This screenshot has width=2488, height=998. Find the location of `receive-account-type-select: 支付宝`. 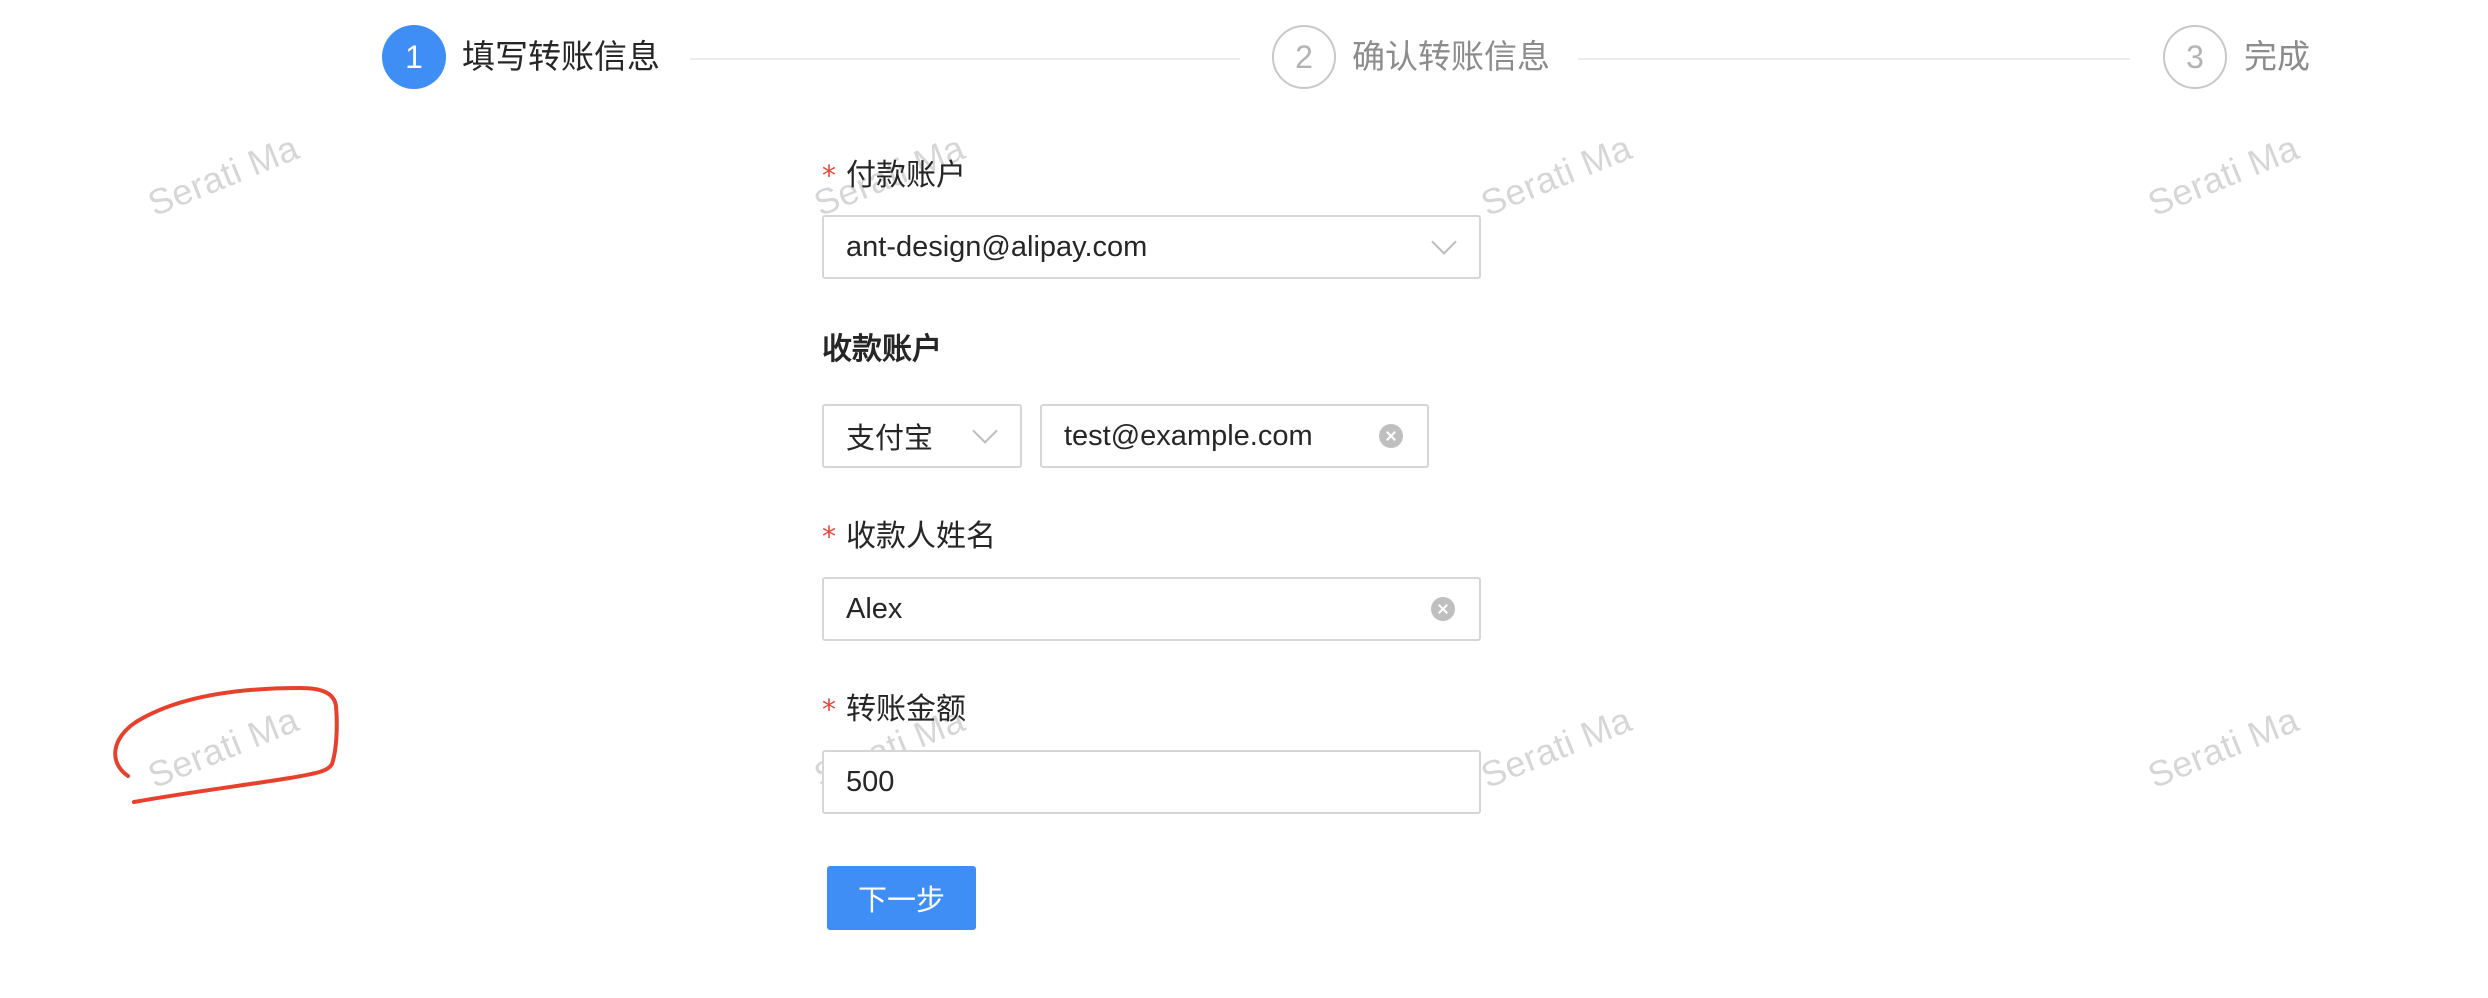

receive-account-type-select: 支付宝 is located at coordinates (922, 436).